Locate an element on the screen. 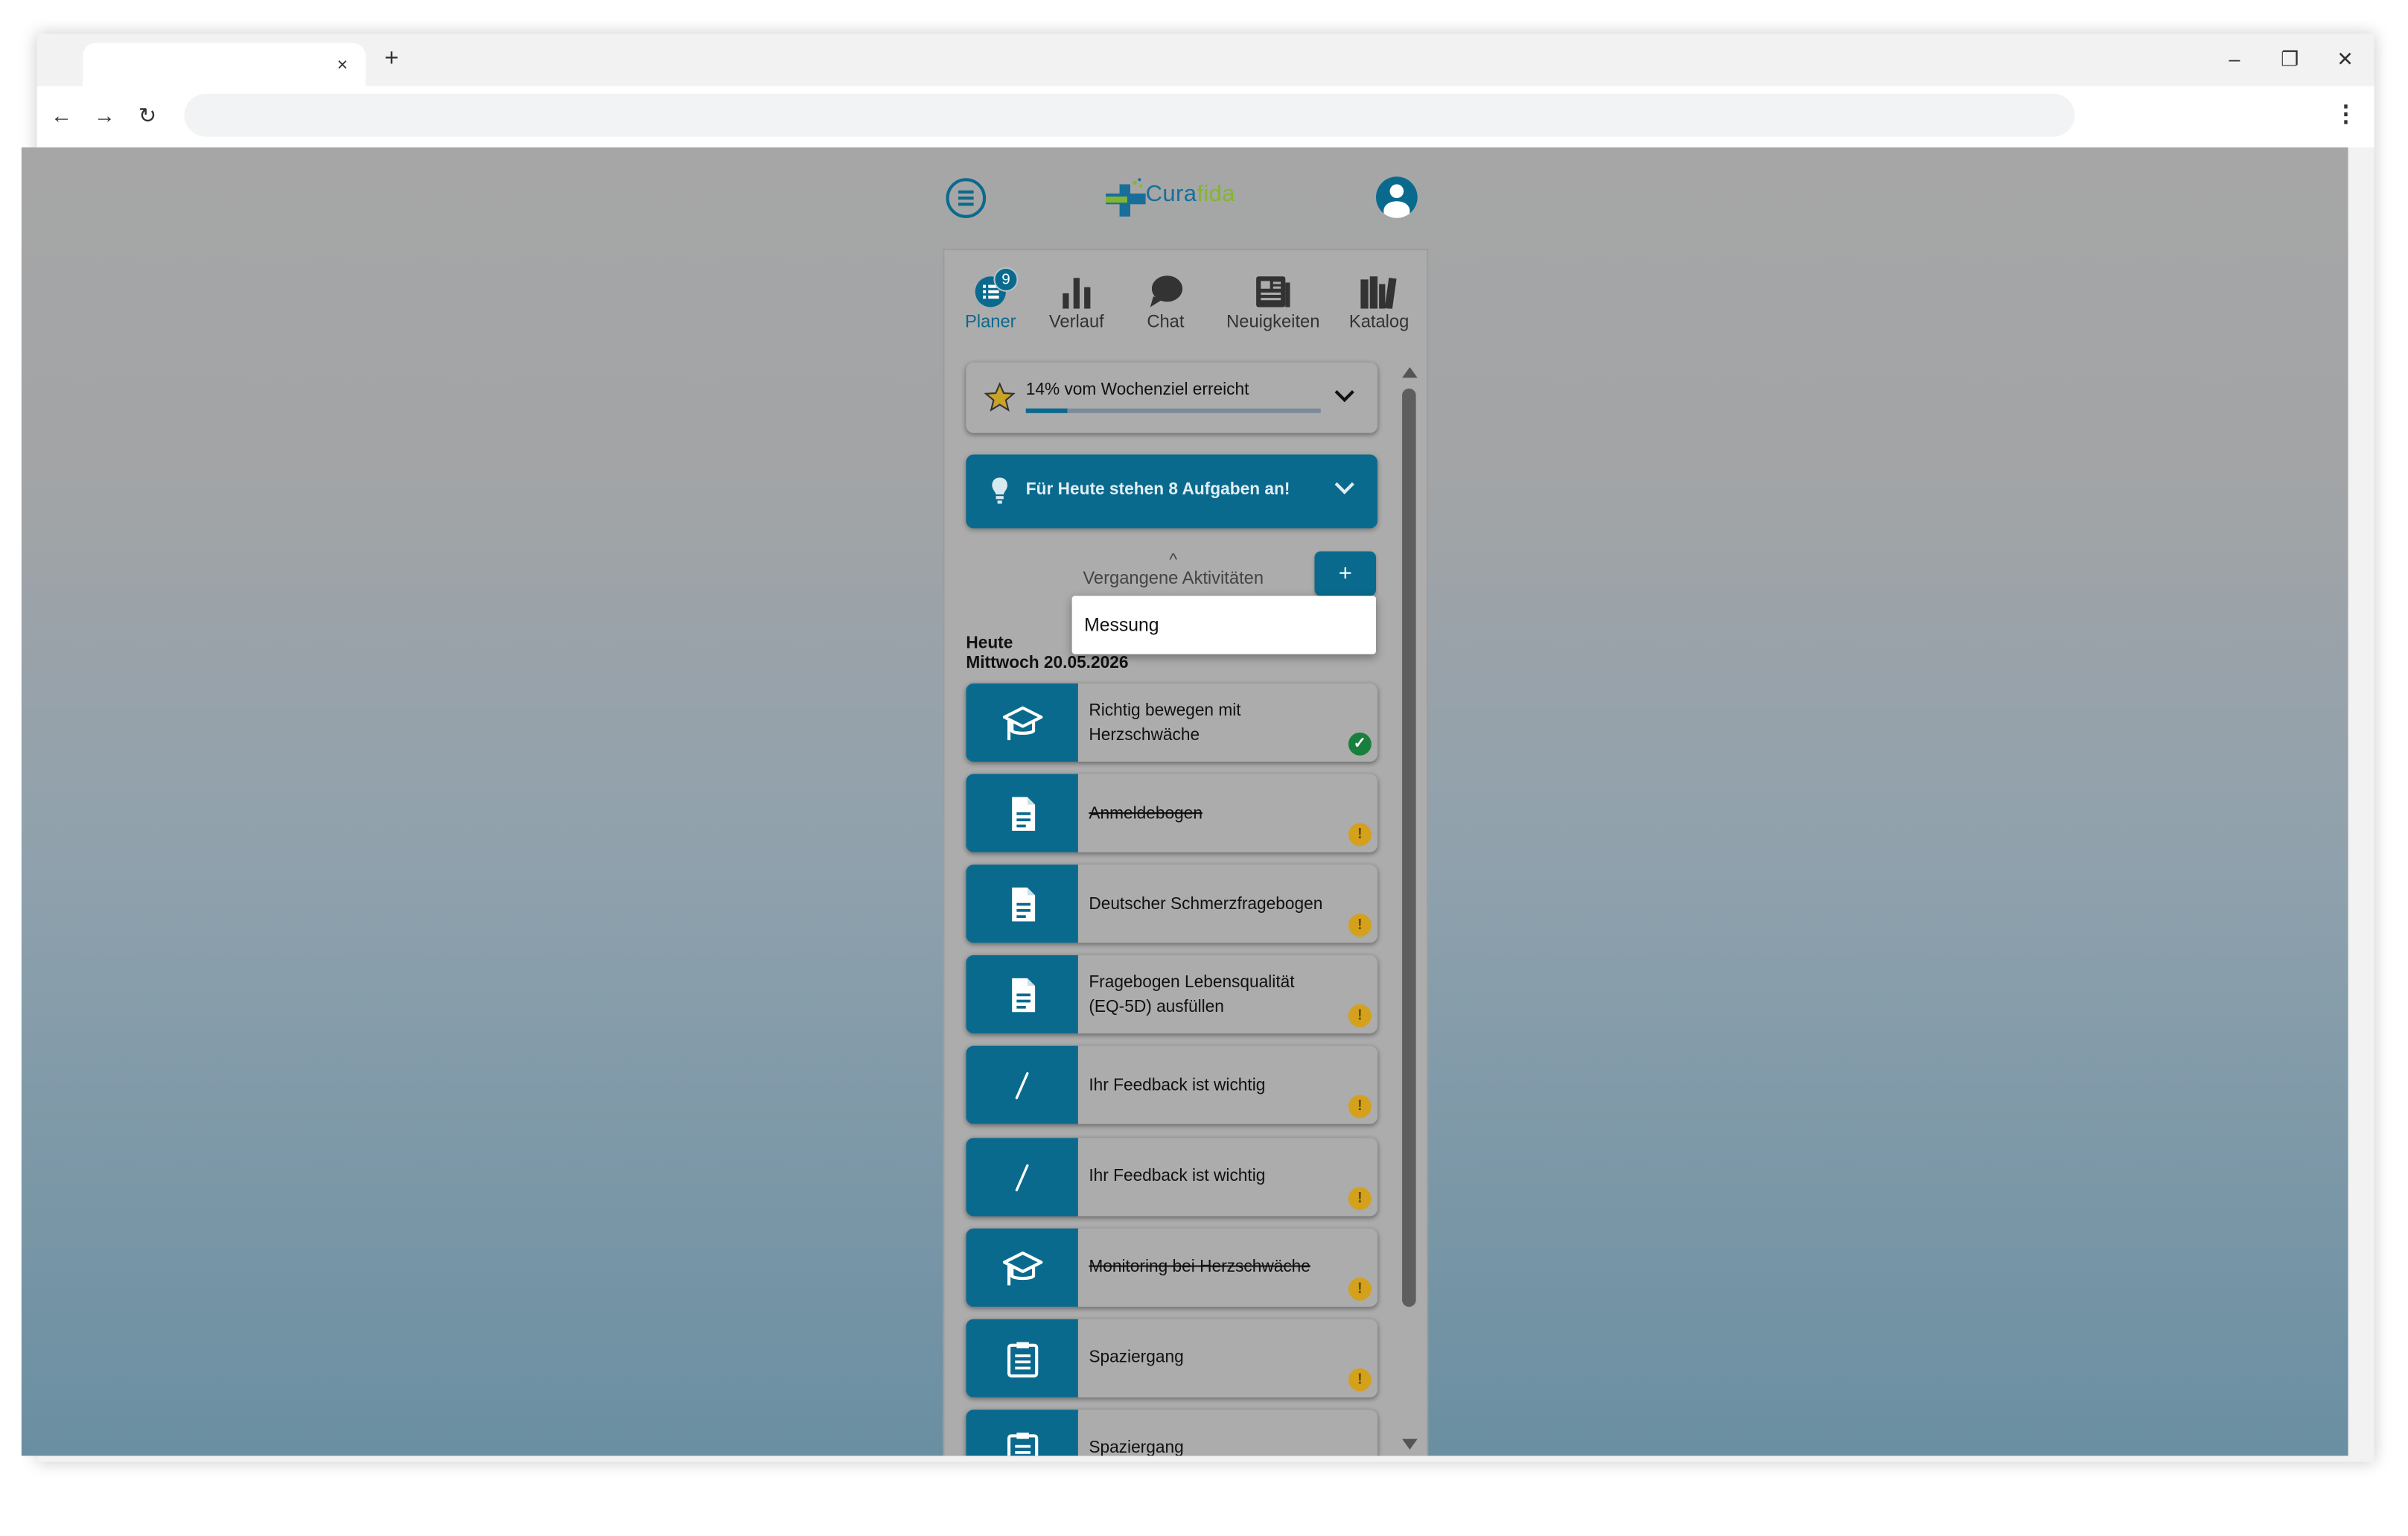 The image size is (2408, 1536). address-bar is located at coordinates (1129, 115).